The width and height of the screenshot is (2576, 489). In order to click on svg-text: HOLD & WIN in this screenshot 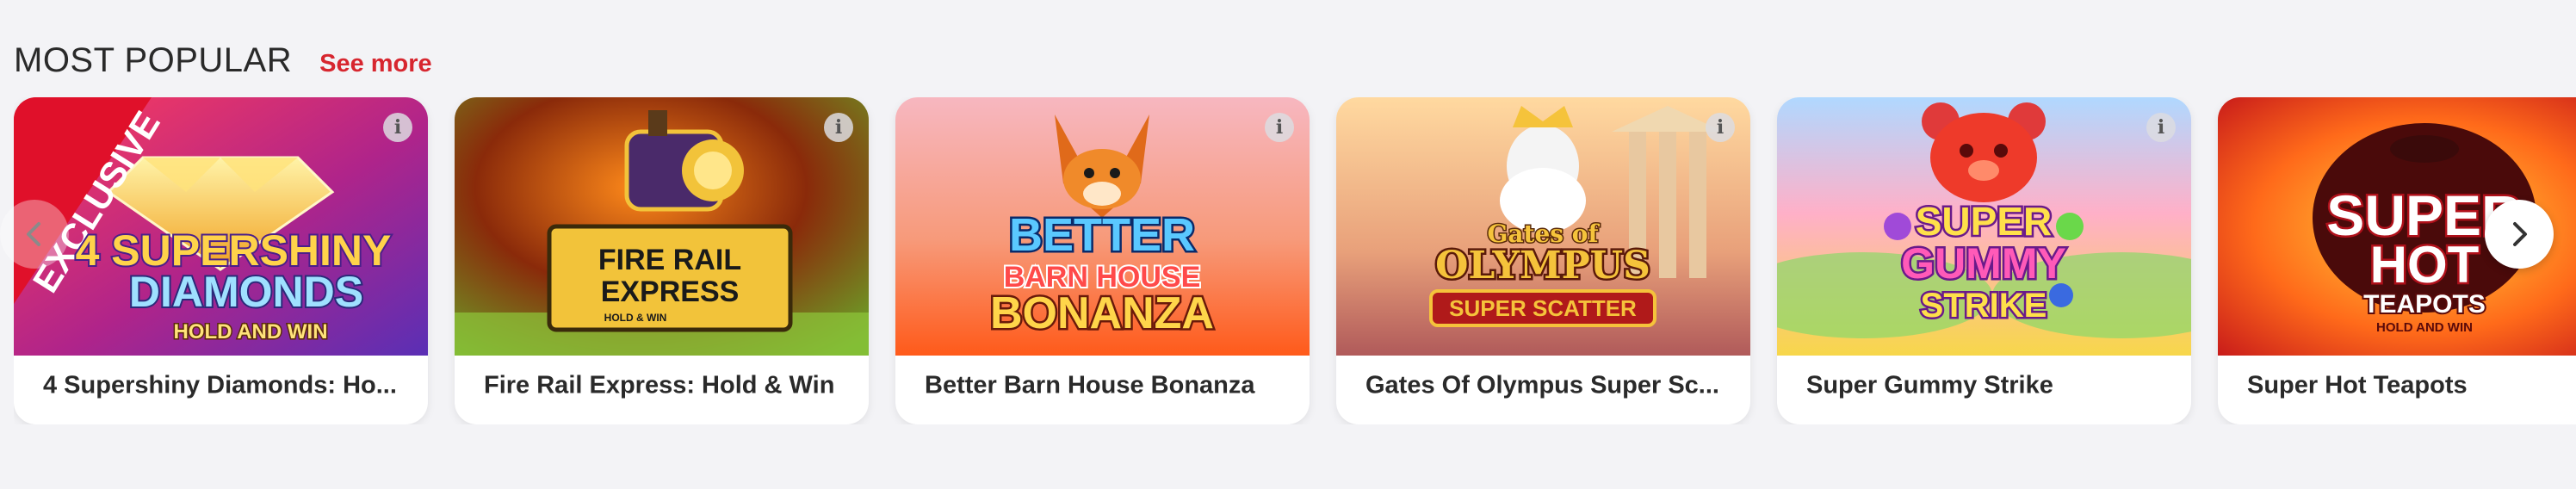, I will do `click(636, 318)`.